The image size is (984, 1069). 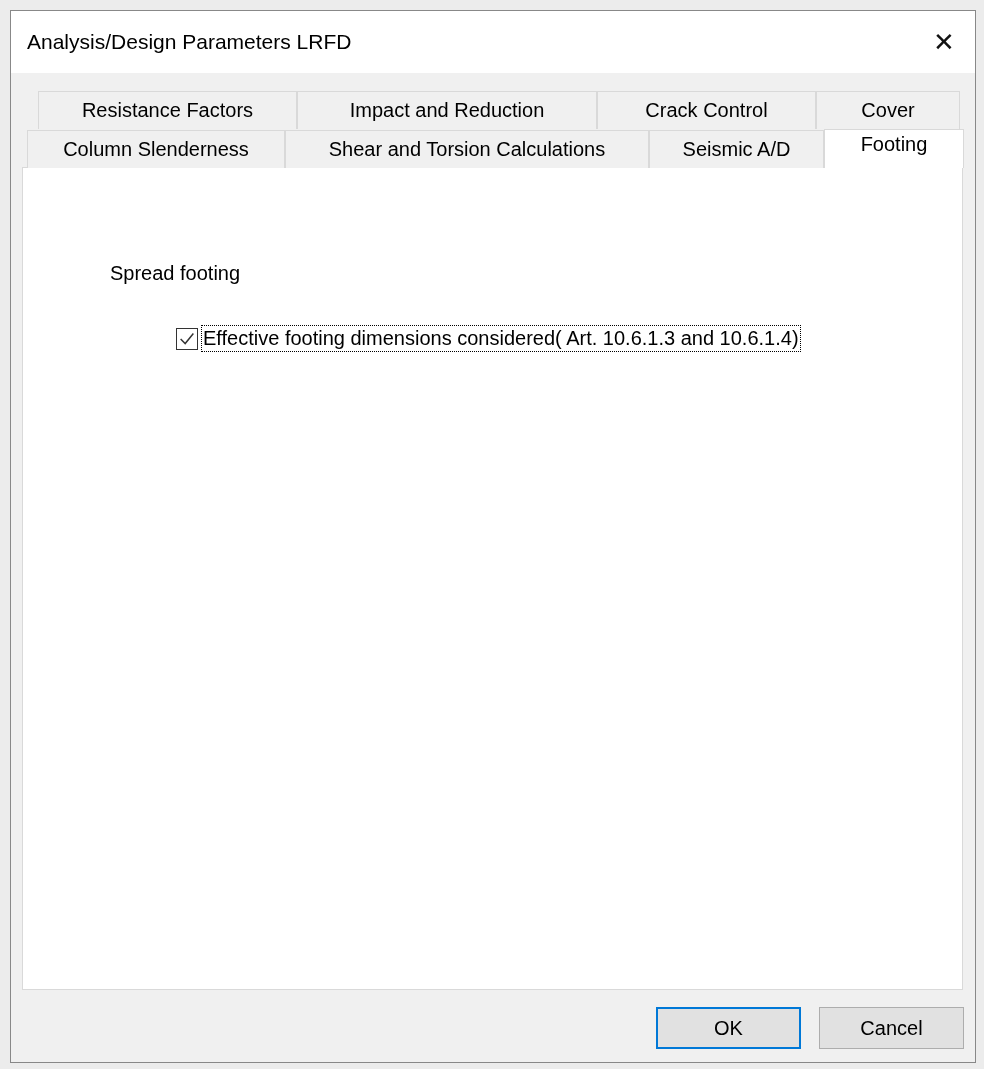 What do you see at coordinates (189, 42) in the screenshot?
I see `window-title: Analysis/Design Parameters LRFD` at bounding box center [189, 42].